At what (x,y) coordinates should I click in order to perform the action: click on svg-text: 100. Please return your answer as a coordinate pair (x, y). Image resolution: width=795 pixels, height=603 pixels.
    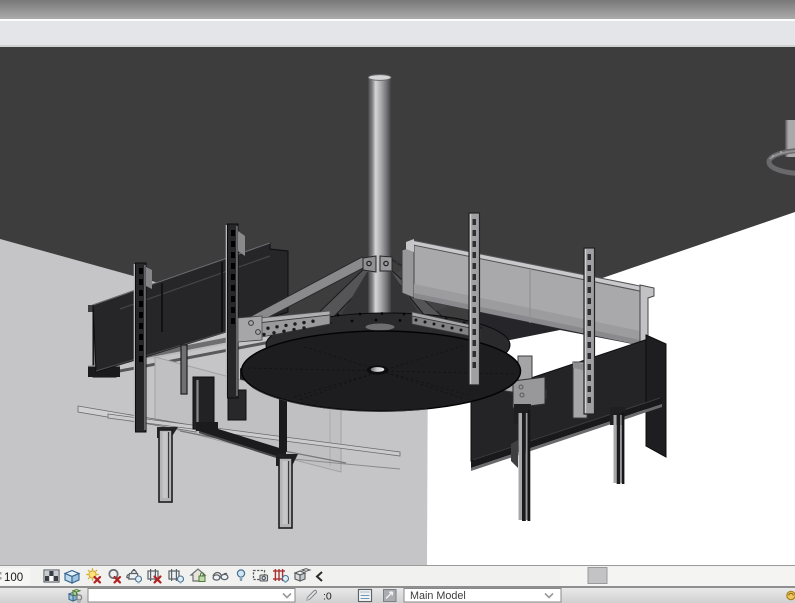
    Looking at the image, I should click on (13, 578).